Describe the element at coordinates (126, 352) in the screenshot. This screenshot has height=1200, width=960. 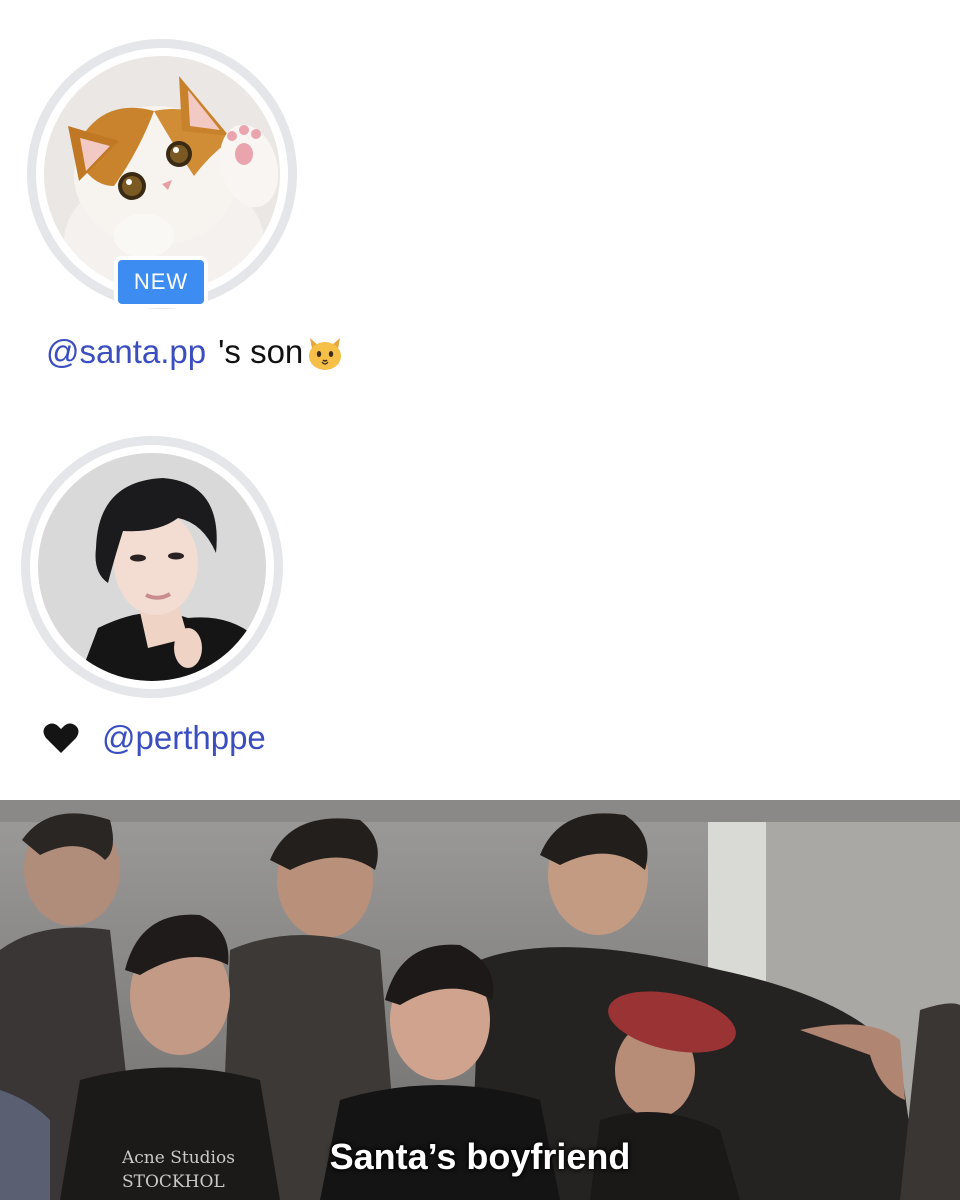
I see `mention-link-santa: @santa.pp` at that location.